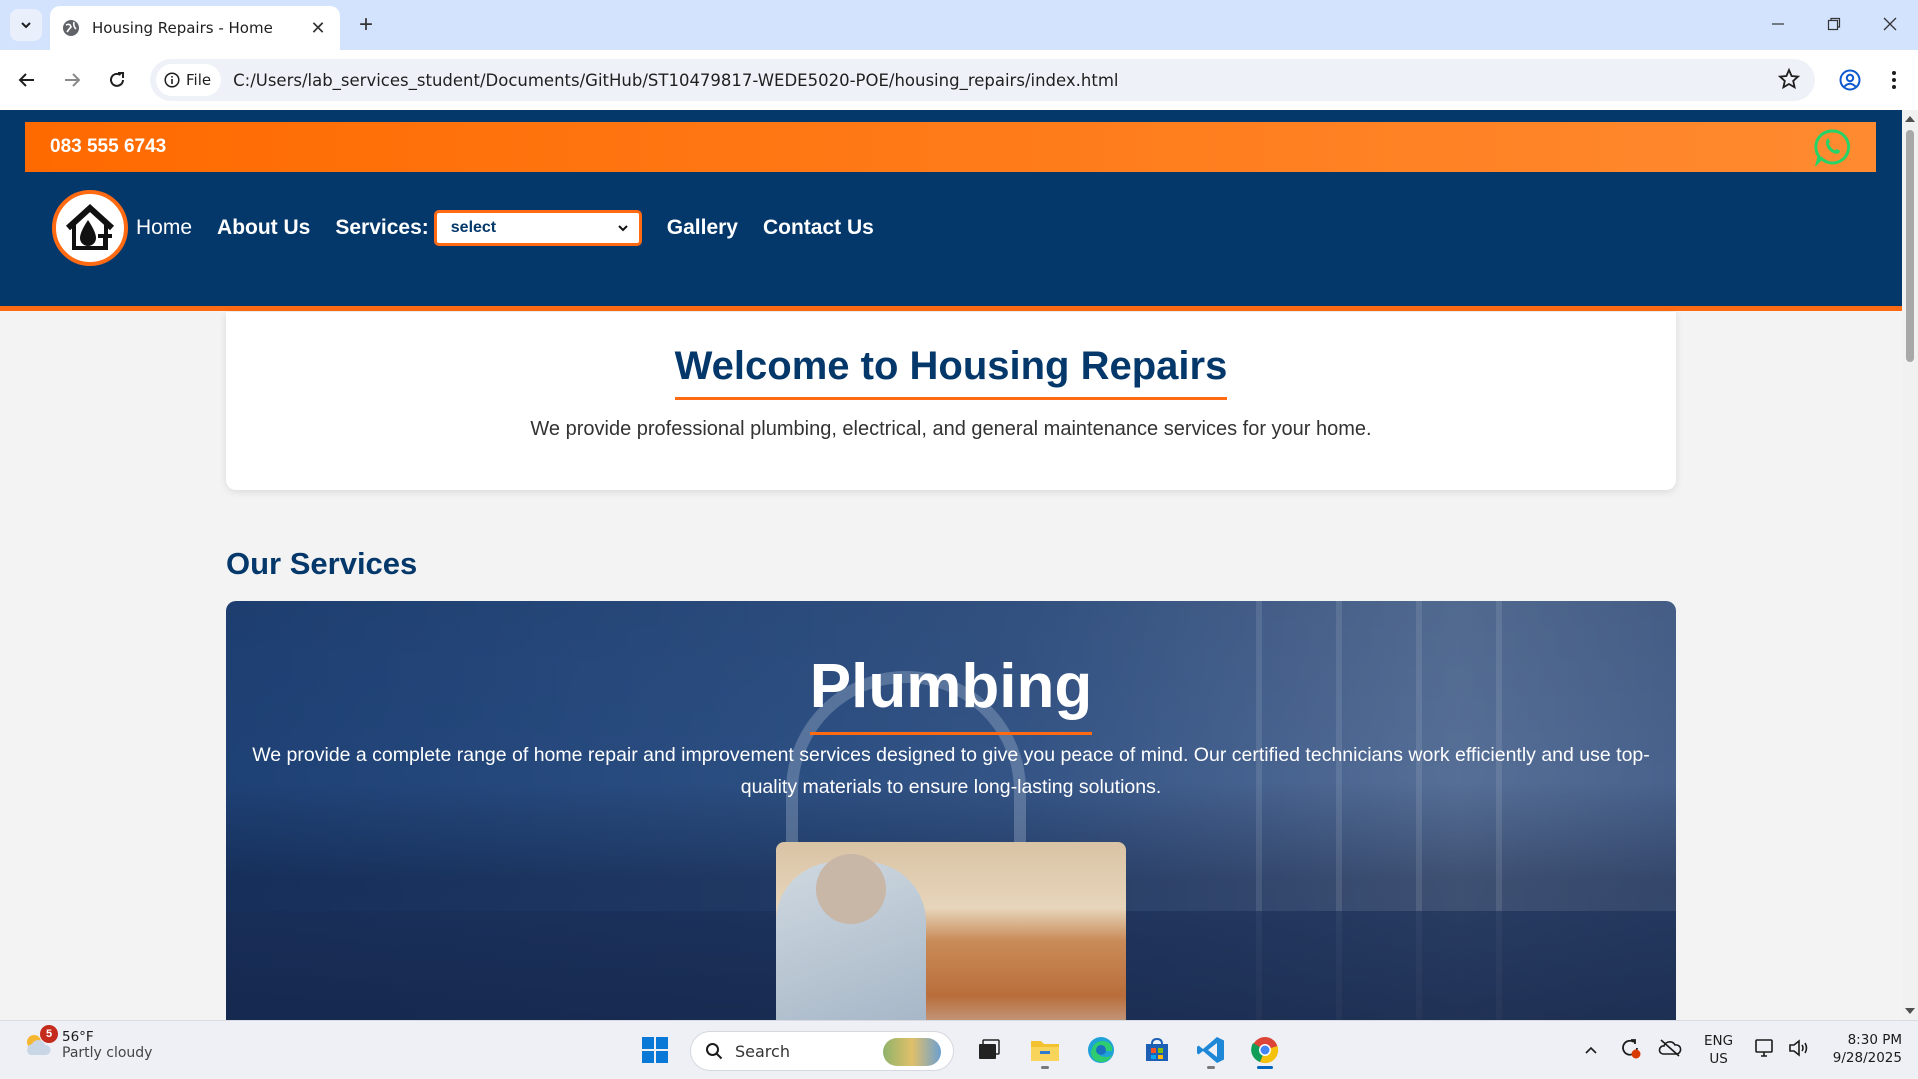 The height and width of the screenshot is (1079, 1918). Describe the element at coordinates (1910, 246) in the screenshot. I see `scrollbar-thumb` at that location.